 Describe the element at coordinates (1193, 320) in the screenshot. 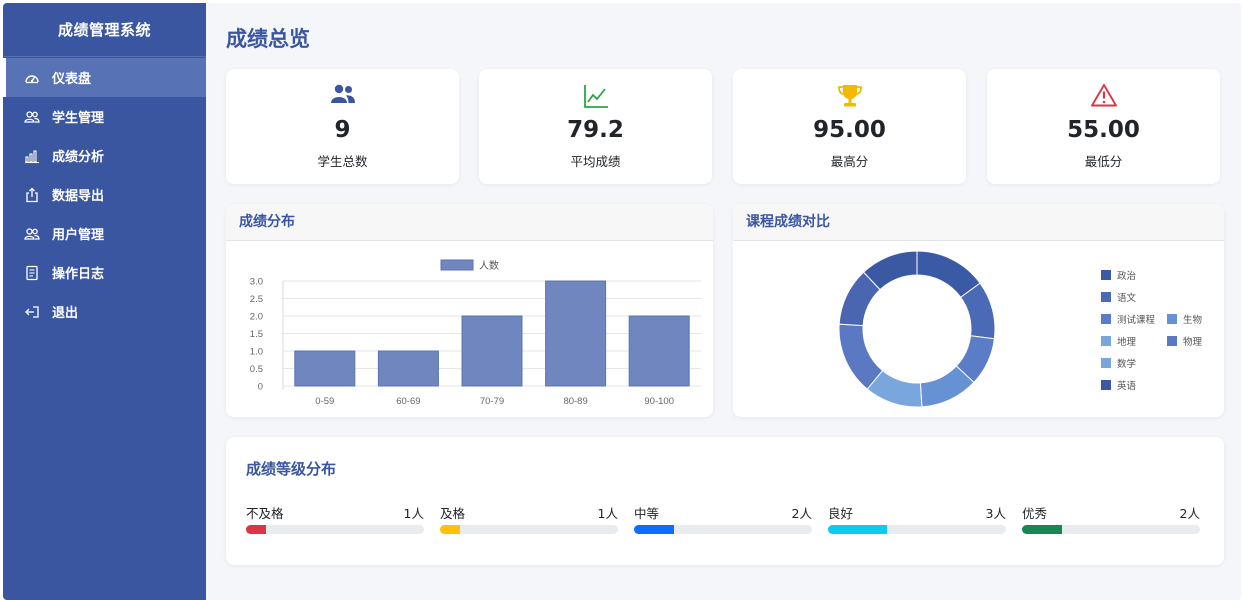

I see `legend-label: 生物` at that location.